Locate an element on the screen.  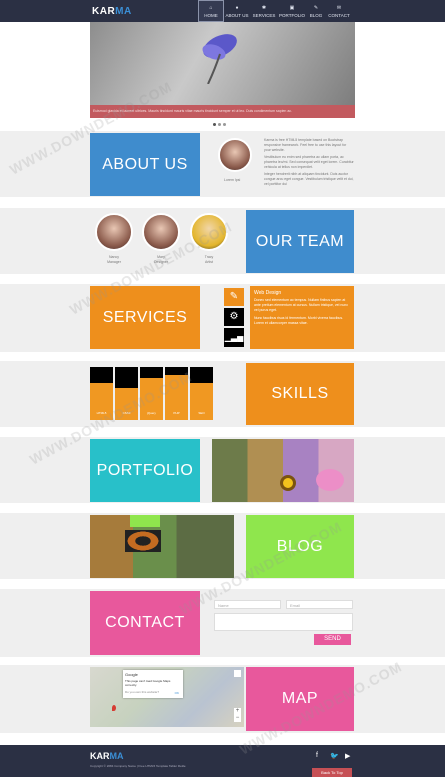
sunflower-image is located at coordinates (288, 483).